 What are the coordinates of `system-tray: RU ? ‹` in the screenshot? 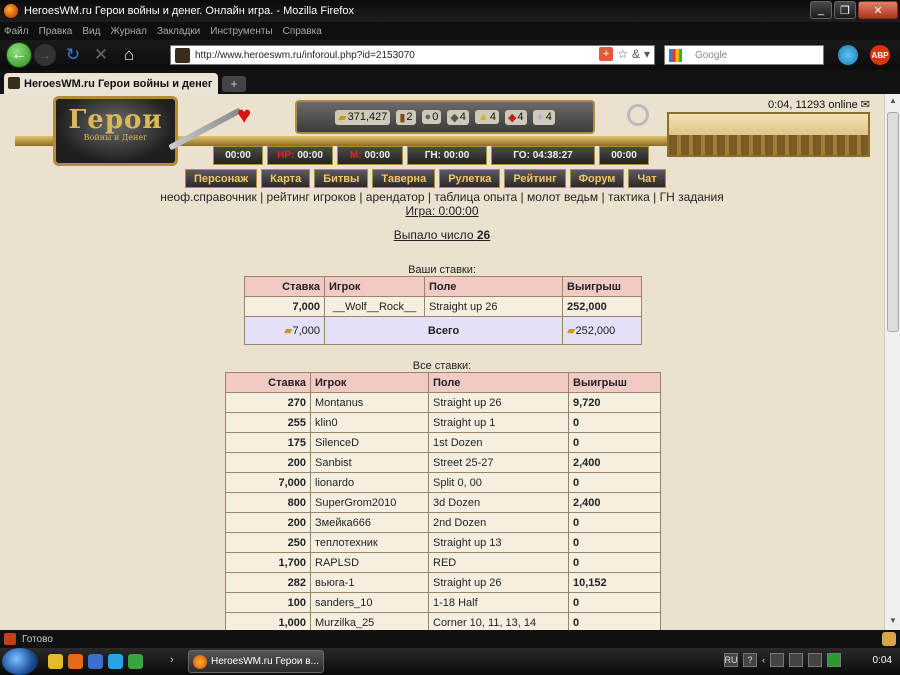 It's located at (782, 660).